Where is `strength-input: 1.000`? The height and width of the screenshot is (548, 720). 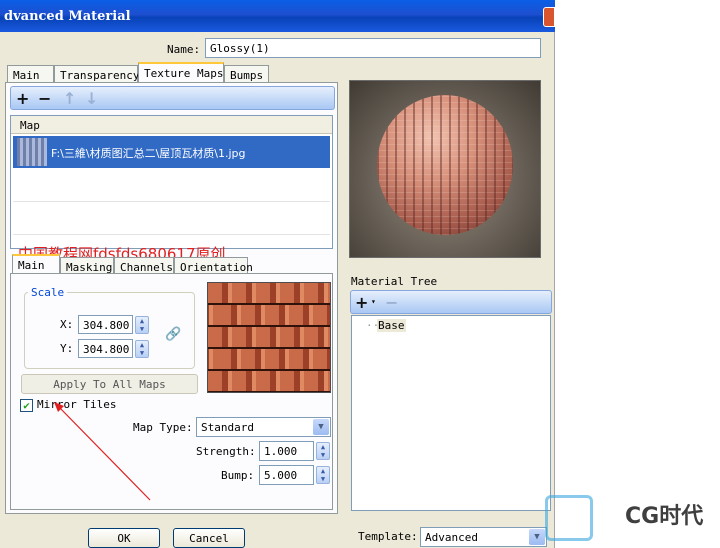
strength-input: 1.000 is located at coordinates (286, 451).